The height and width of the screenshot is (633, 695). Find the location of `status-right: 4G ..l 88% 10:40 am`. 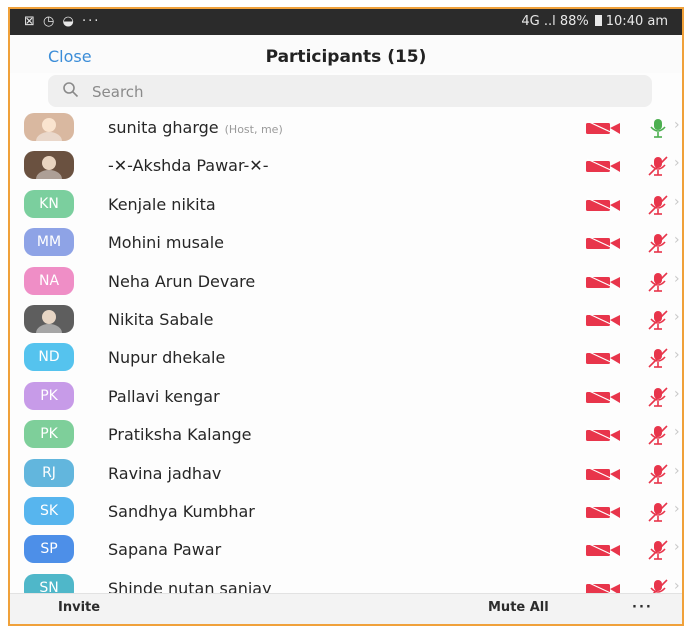

status-right: 4G ..l 88% 10:40 am is located at coordinates (594, 21).